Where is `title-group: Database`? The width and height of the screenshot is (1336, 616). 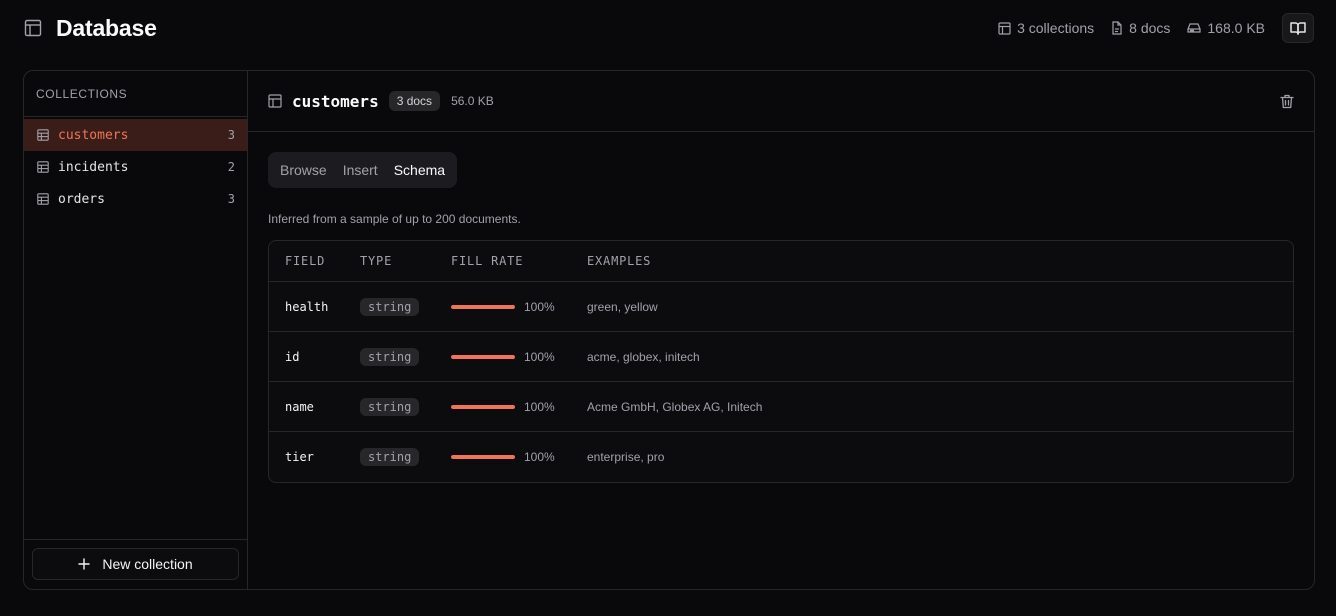 title-group: Database is located at coordinates (90, 28).